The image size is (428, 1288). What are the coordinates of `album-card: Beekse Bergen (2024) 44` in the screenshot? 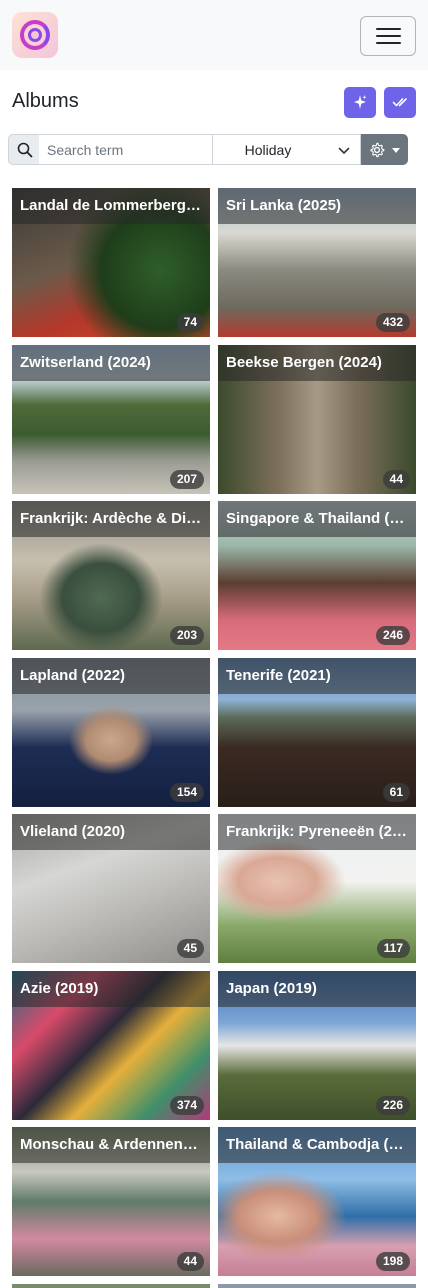 It's located at (317, 419).